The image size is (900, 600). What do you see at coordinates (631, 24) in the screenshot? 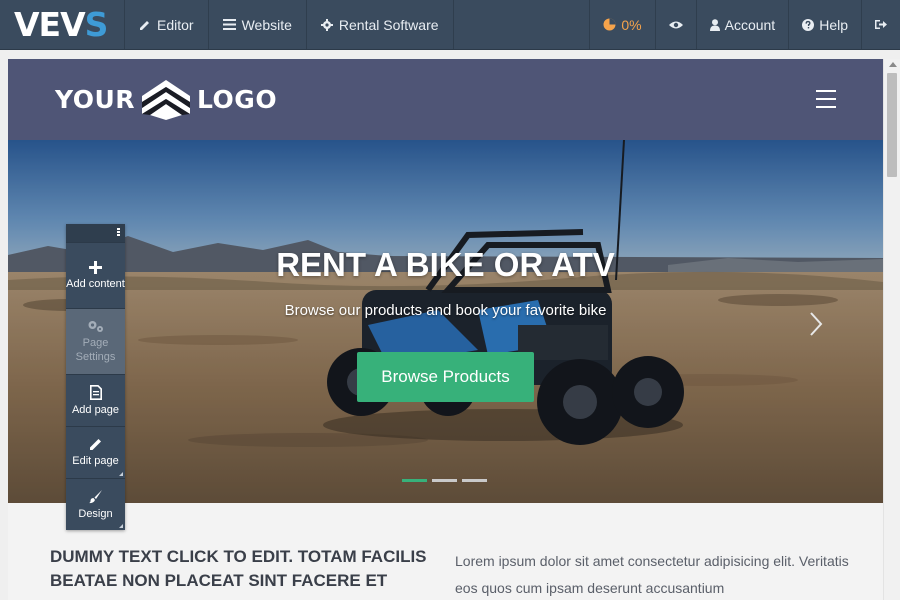
I see `progress-value: 0%` at bounding box center [631, 24].